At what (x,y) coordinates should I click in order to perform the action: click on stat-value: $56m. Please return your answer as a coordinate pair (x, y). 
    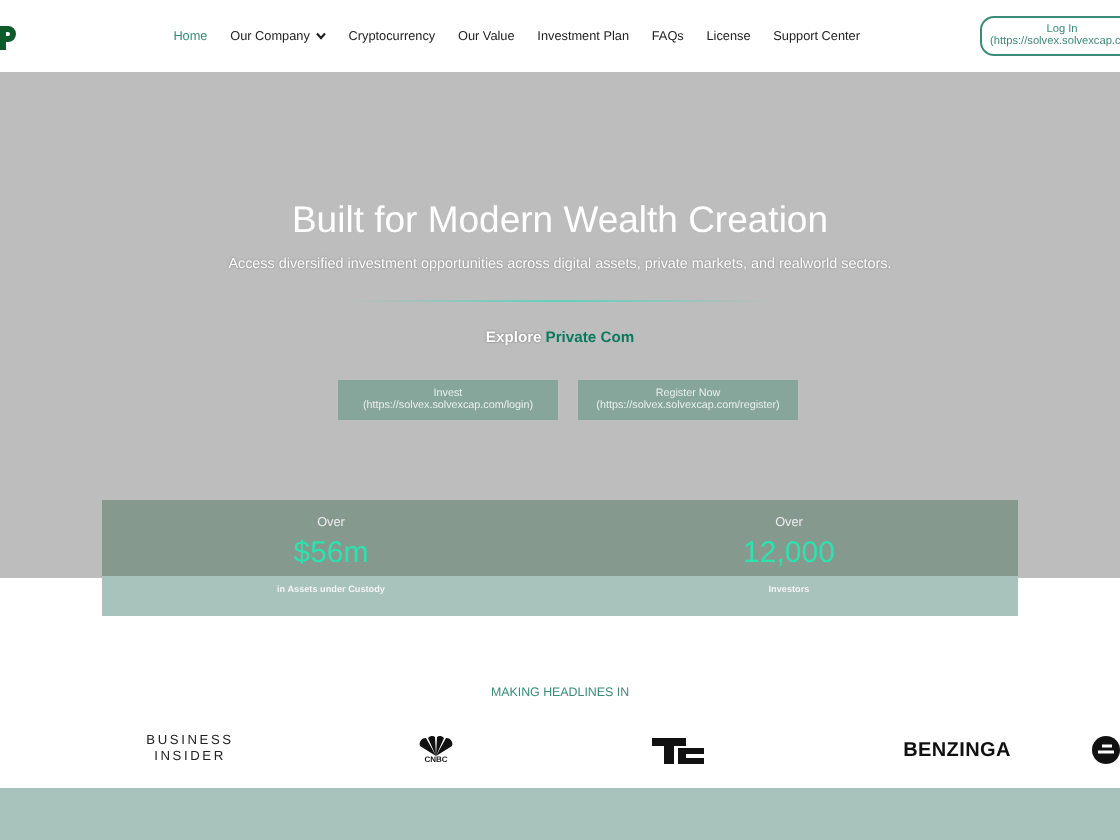
    Looking at the image, I should click on (331, 553).